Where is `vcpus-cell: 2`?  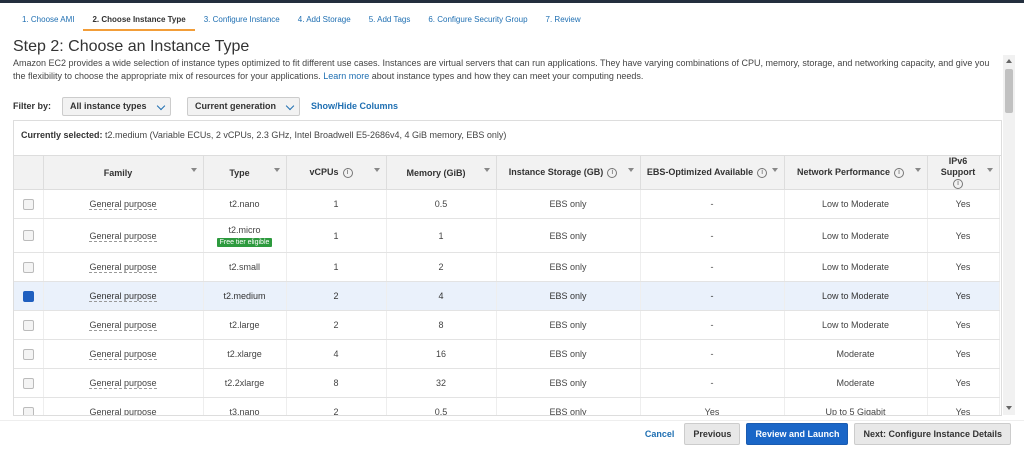
vcpus-cell: 2 is located at coordinates (336, 325).